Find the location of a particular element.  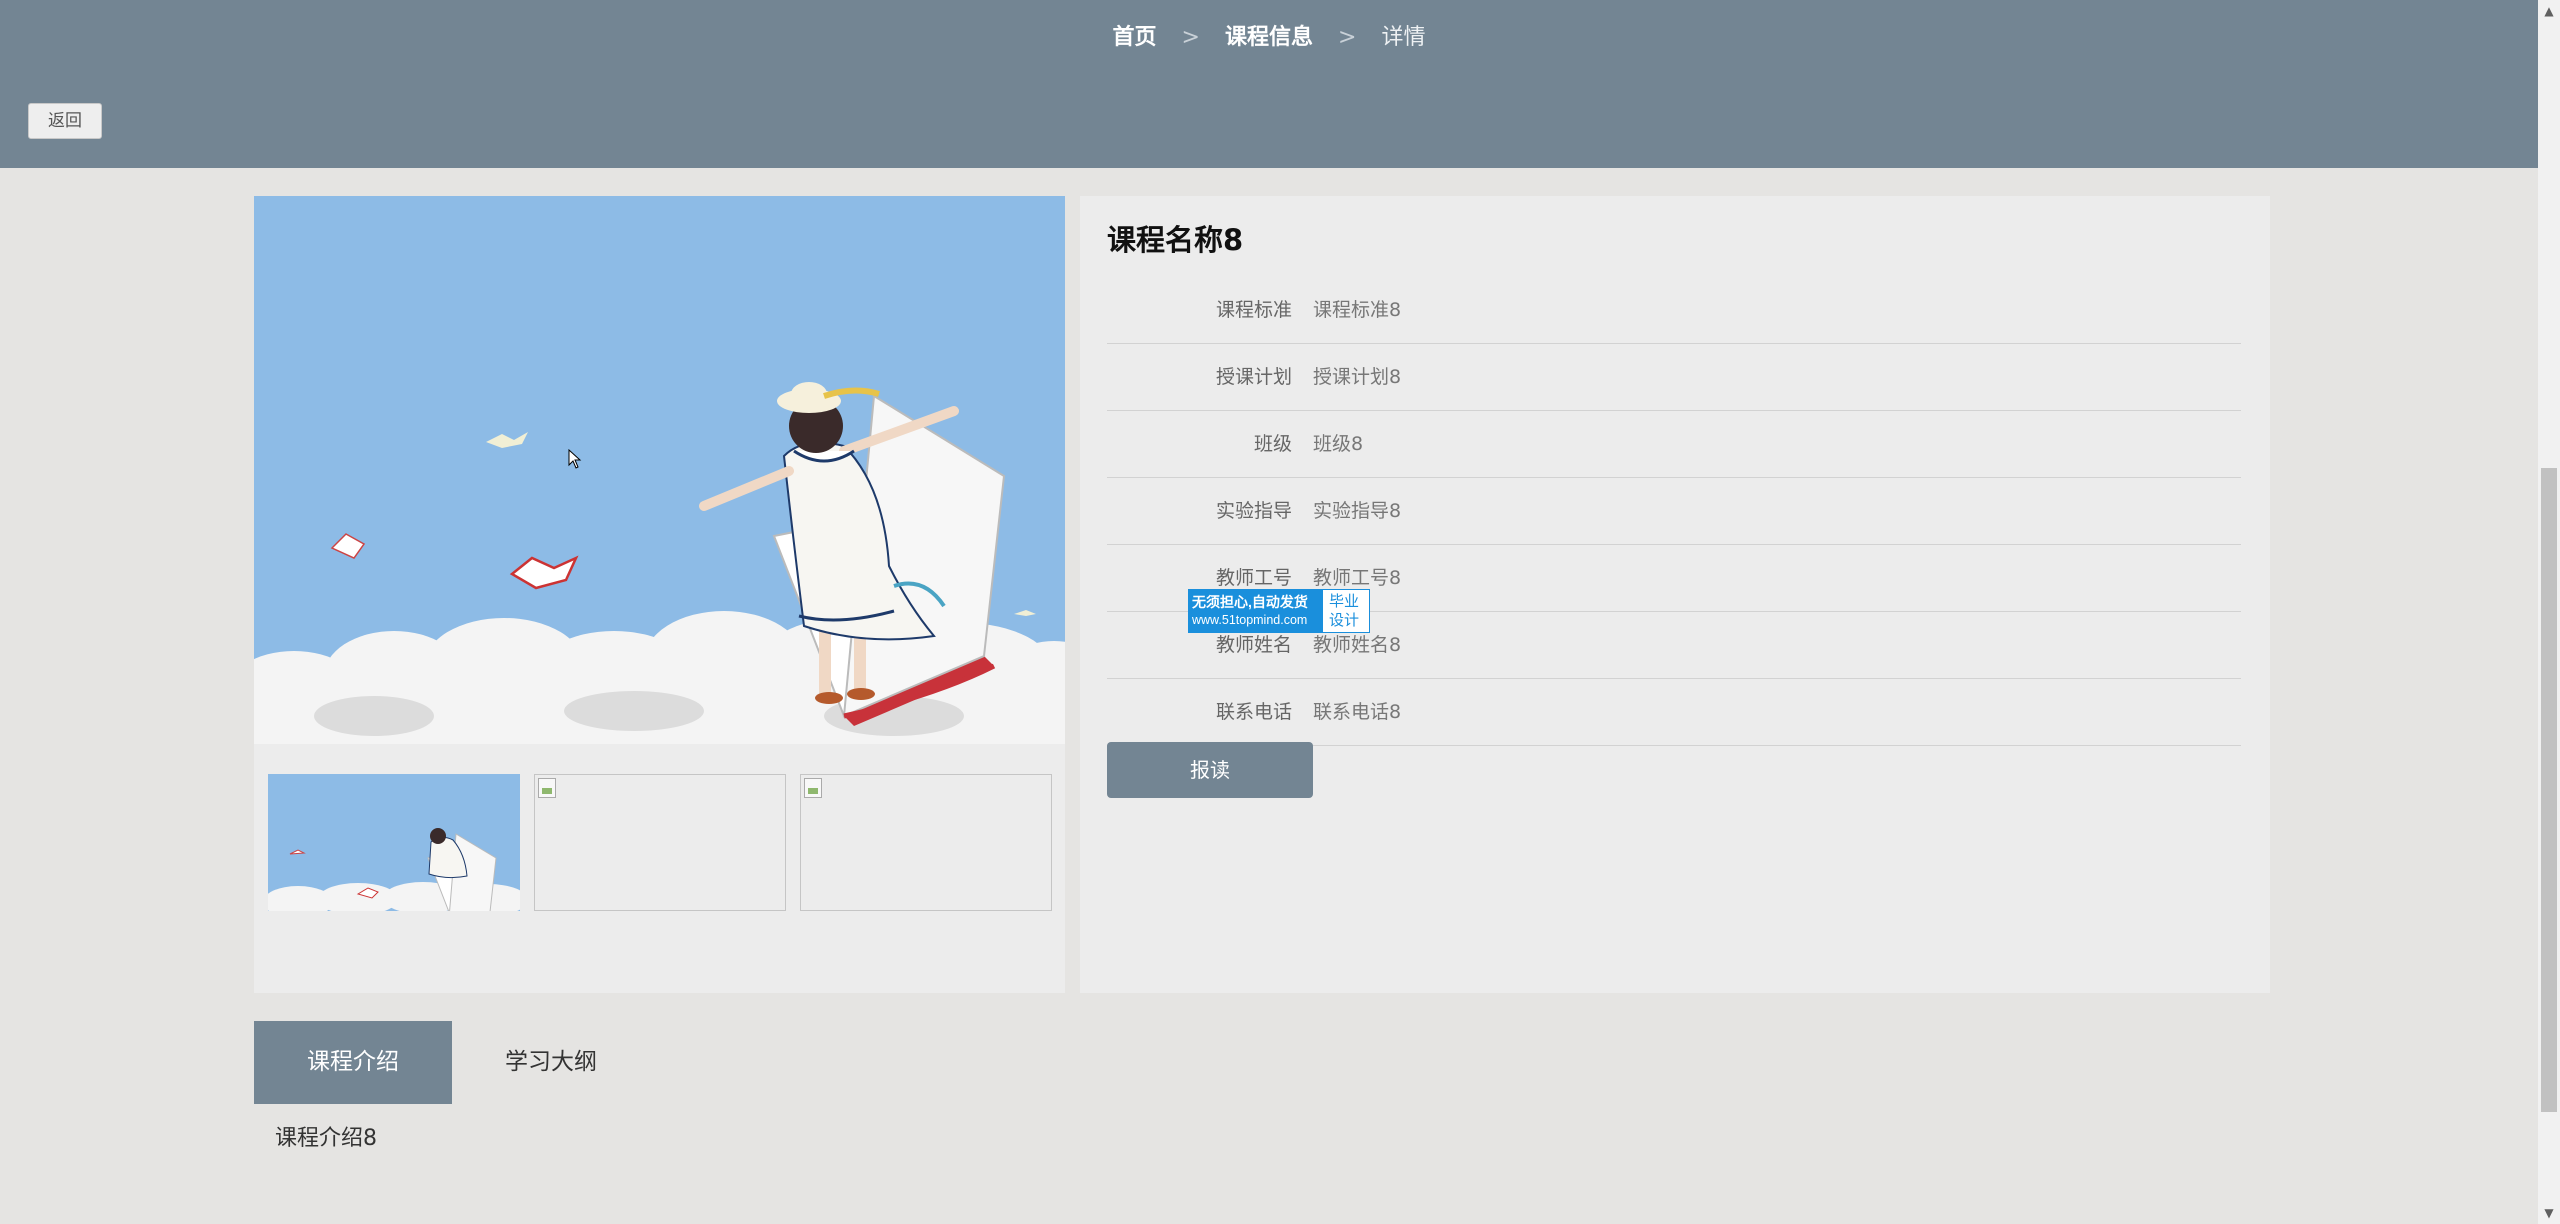

watermark-badge: 无须担心,自动发货 www.51topmind.com 毕业 设计 is located at coordinates (1279, 611).